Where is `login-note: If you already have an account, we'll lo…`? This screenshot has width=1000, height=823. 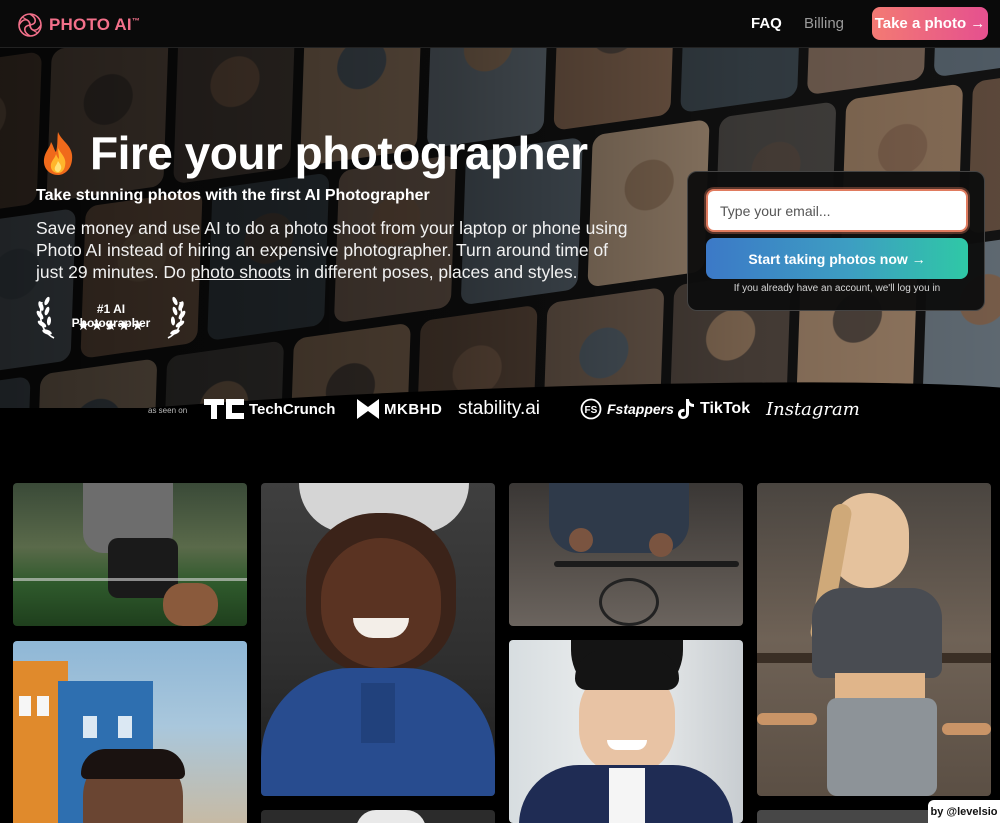 login-note: If you already have an account, we'll lo… is located at coordinates (837, 288).